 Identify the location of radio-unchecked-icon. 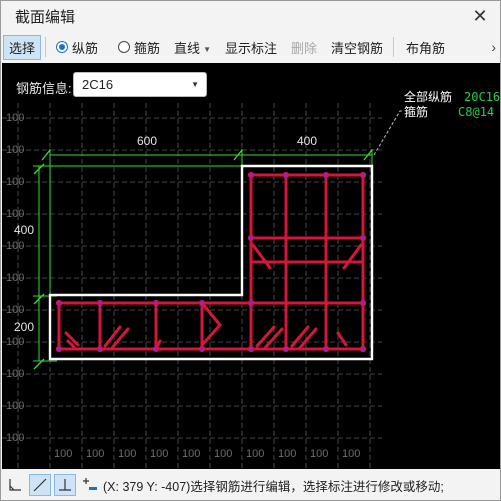
(124, 47).